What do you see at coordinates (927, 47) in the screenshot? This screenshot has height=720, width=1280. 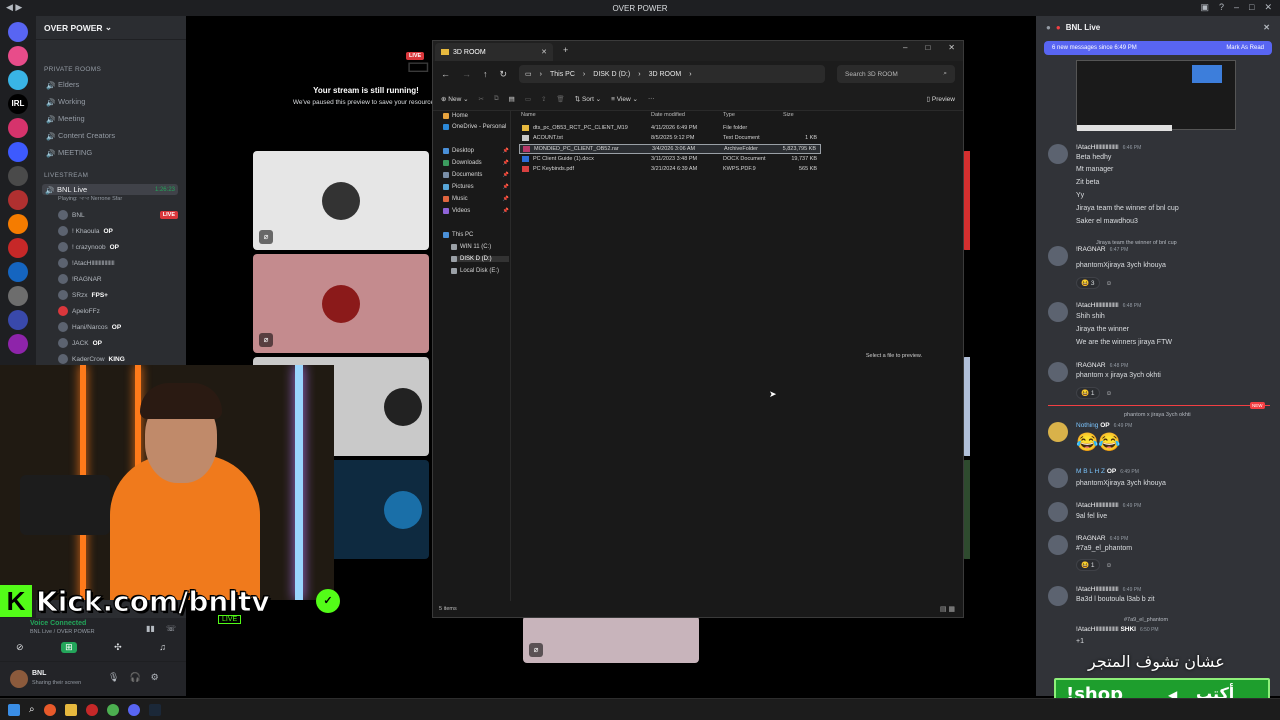 I see `maximize-icon: □` at bounding box center [927, 47].